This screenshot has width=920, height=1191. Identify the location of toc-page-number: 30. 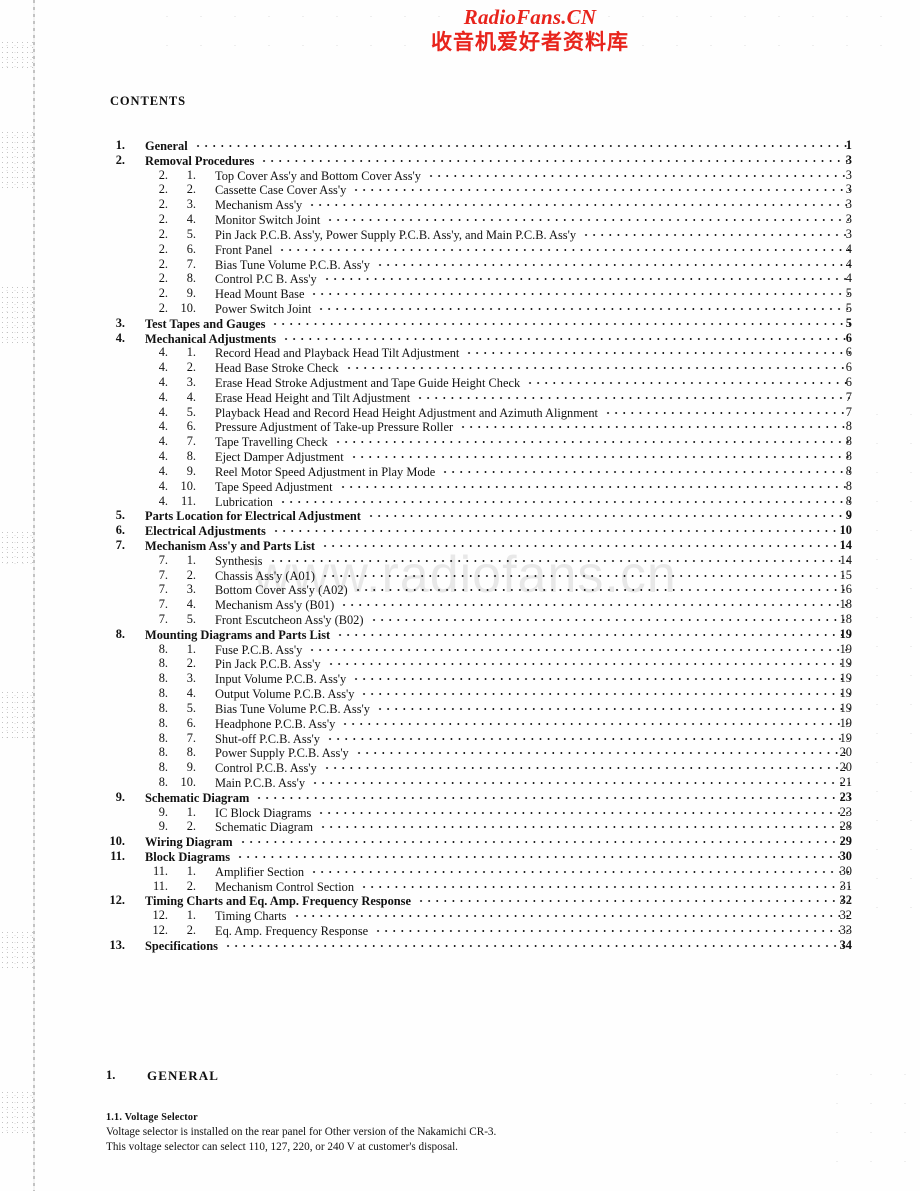
(845, 870).